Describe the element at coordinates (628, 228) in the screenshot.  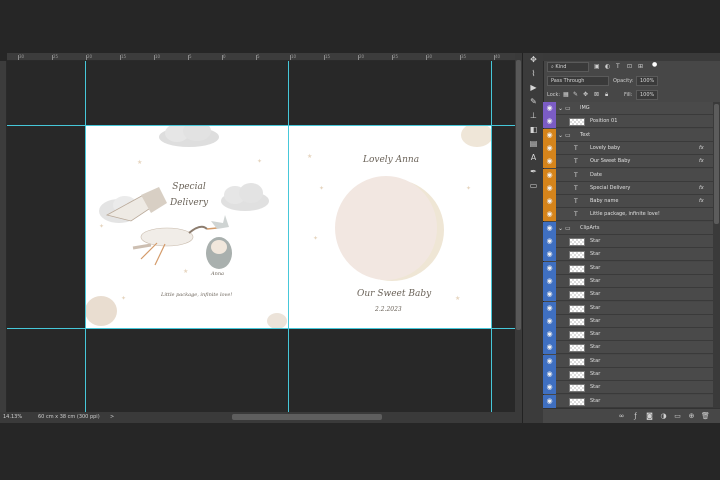
I see `layer-row: ◉ ⌄ ▭ ClipArts` at that location.